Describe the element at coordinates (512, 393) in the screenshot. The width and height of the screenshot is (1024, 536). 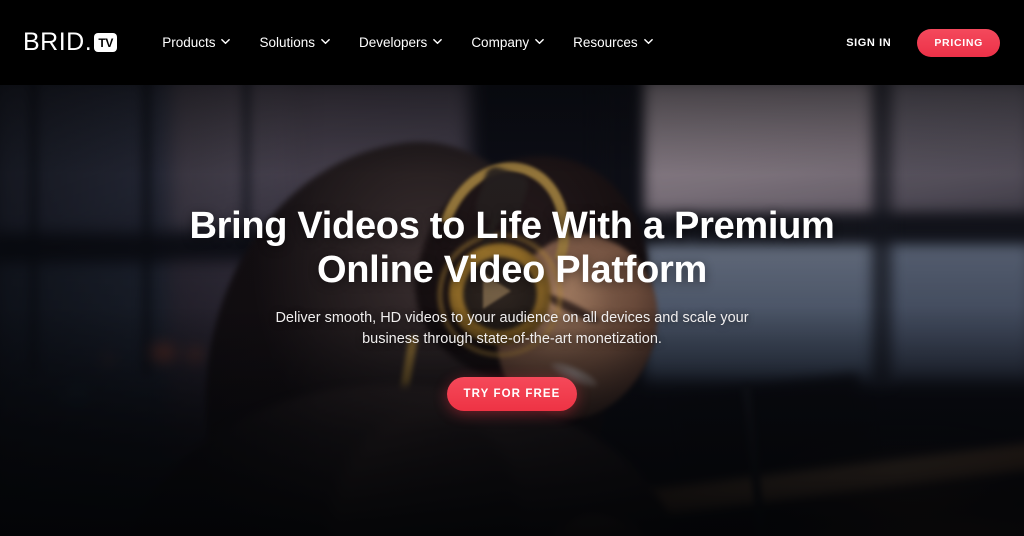
I see `try-for-free-button: TRY FOR FREE` at that location.